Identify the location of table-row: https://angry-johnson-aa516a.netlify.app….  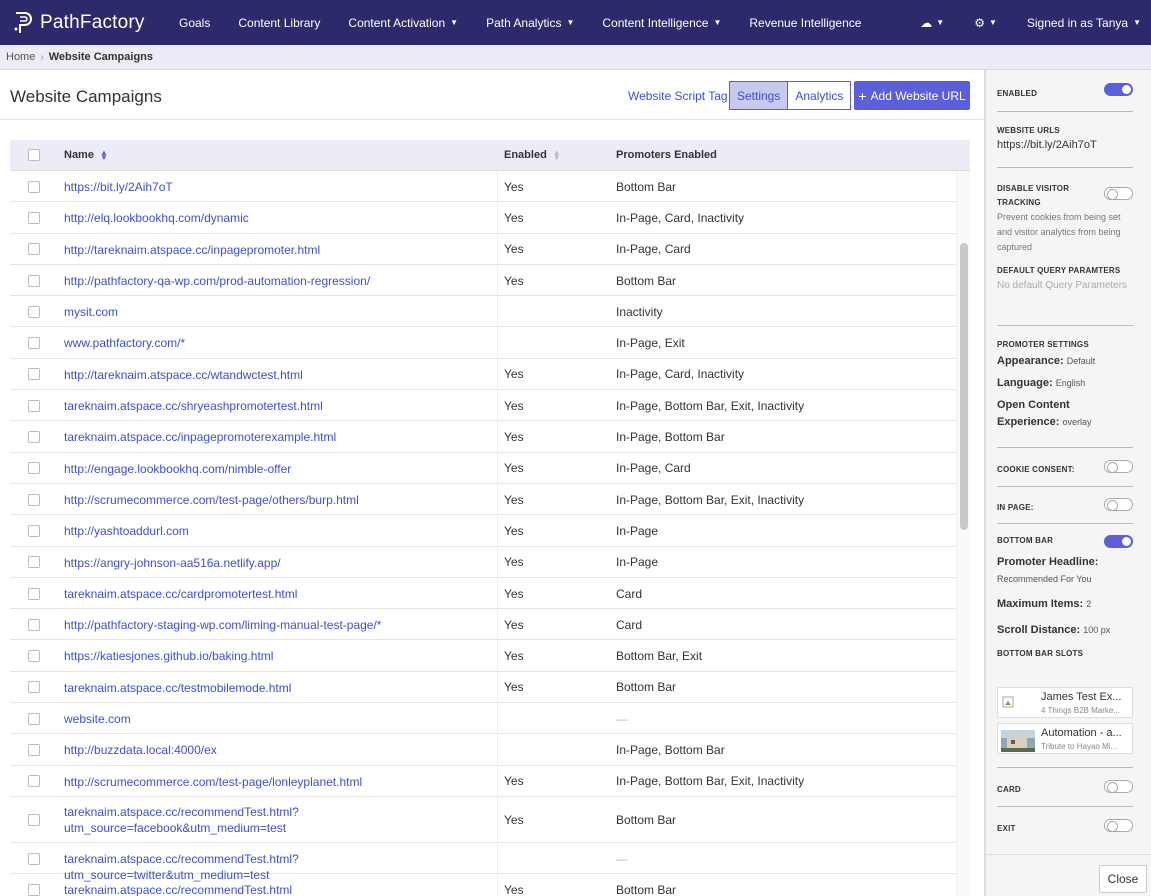
(483, 562).